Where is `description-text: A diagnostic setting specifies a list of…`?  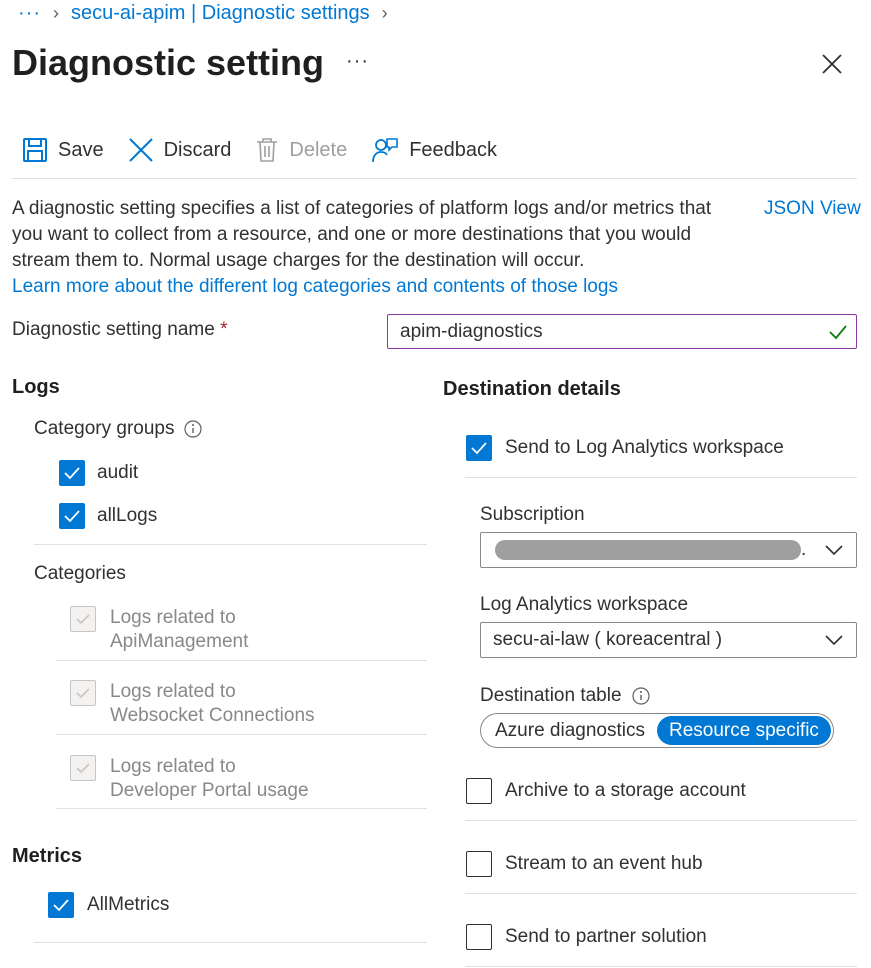 description-text: A diagnostic setting specifies a list of… is located at coordinates (362, 234).